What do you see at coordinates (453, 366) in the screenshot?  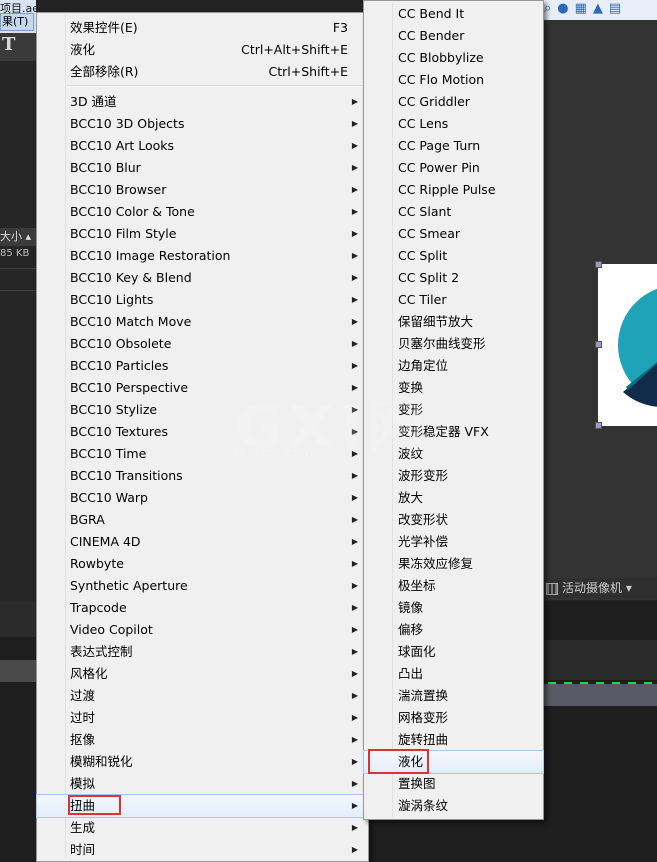 I see `submenu-item: 边角定位` at bounding box center [453, 366].